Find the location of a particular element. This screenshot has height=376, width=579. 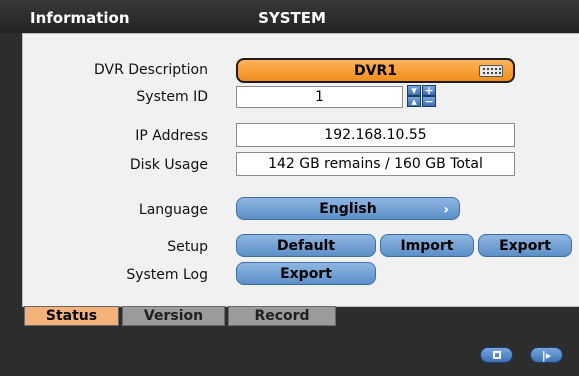

title-bar: Information SYSTEM is located at coordinates (289, 16).